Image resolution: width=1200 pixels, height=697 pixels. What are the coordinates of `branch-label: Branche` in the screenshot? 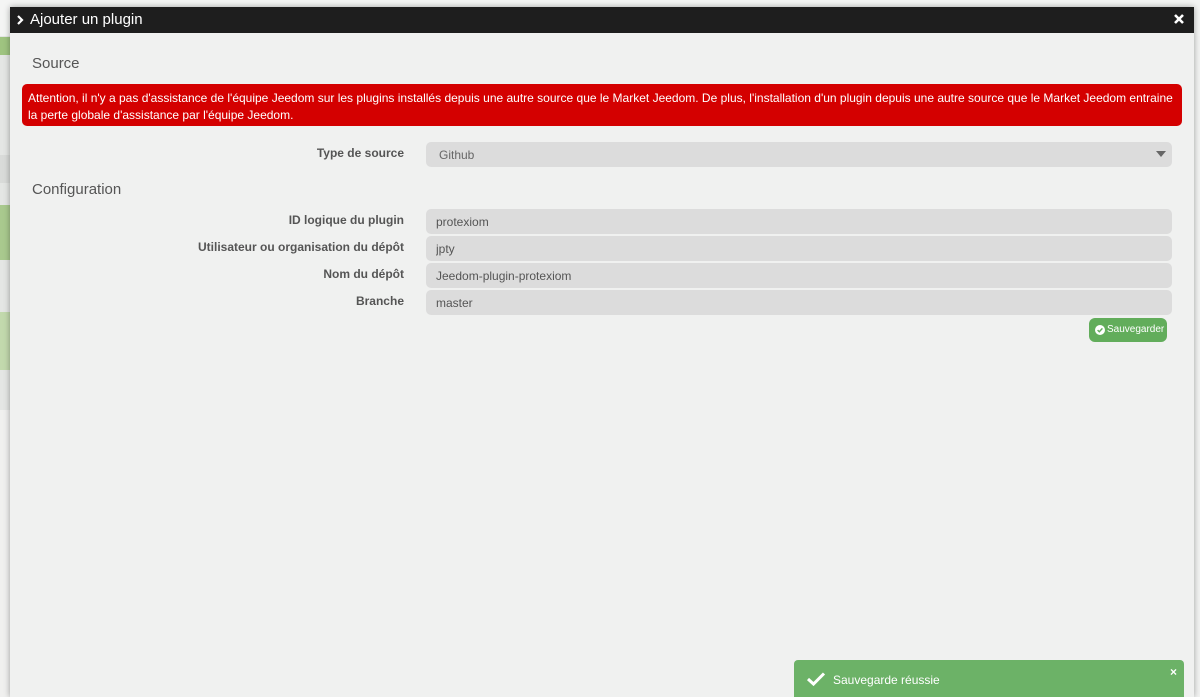 It's located at (379, 301).